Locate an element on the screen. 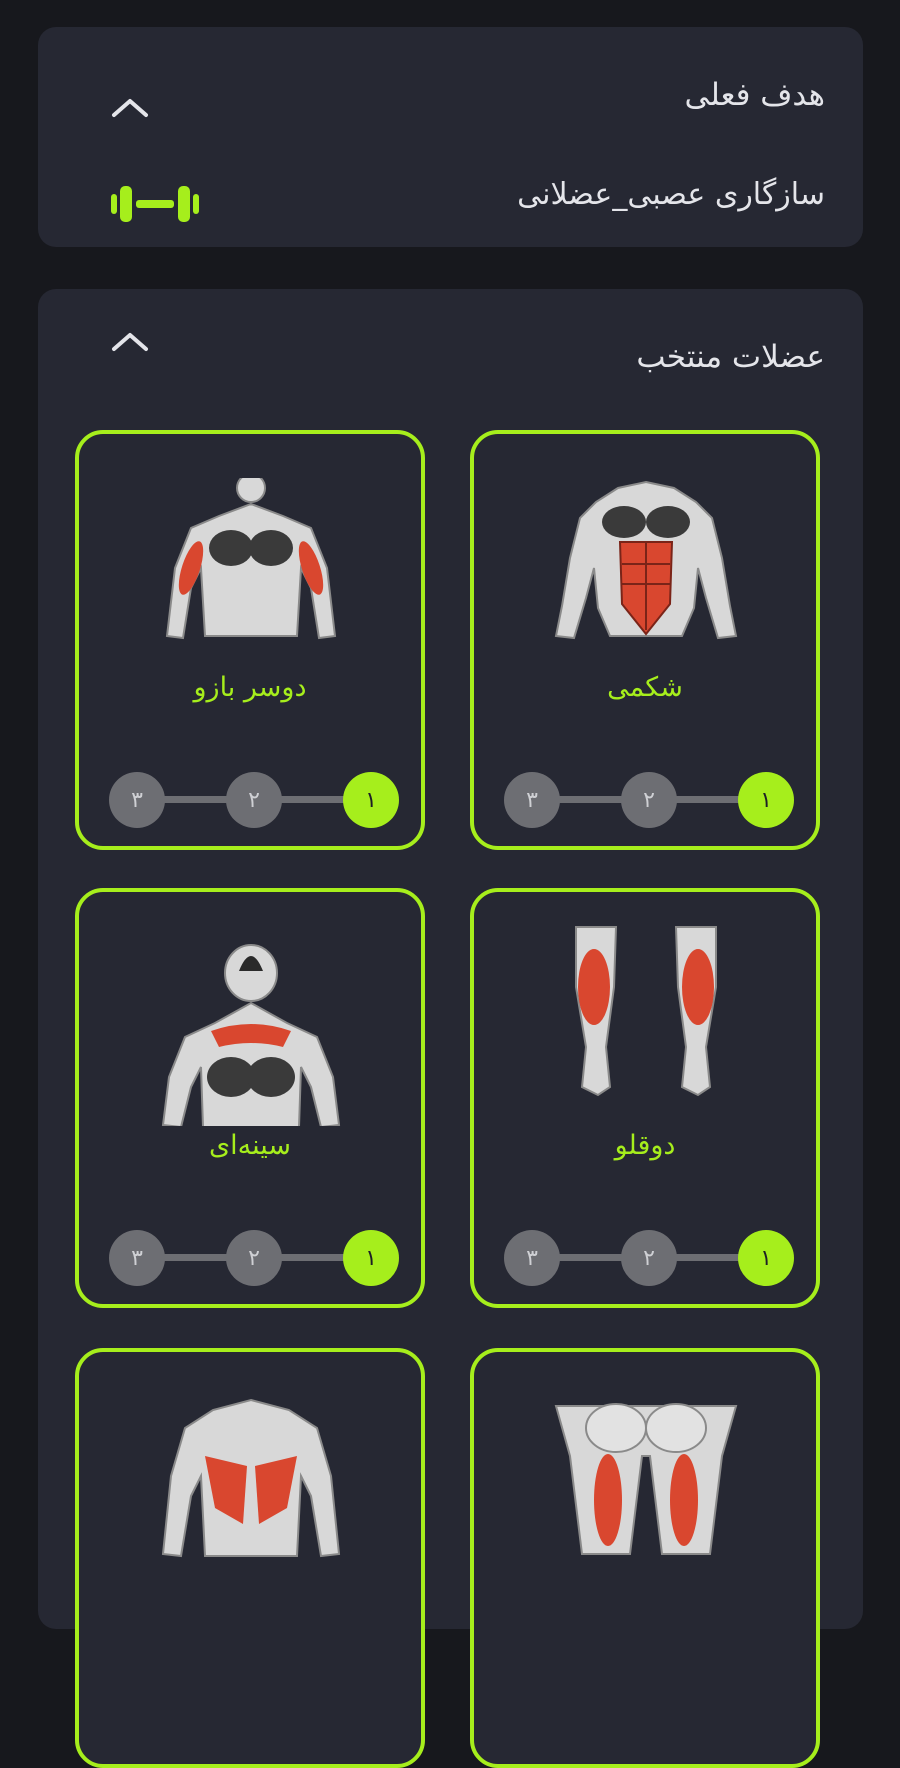 The height and width of the screenshot is (1768, 900). muscle-card-lats is located at coordinates (250, 1558).